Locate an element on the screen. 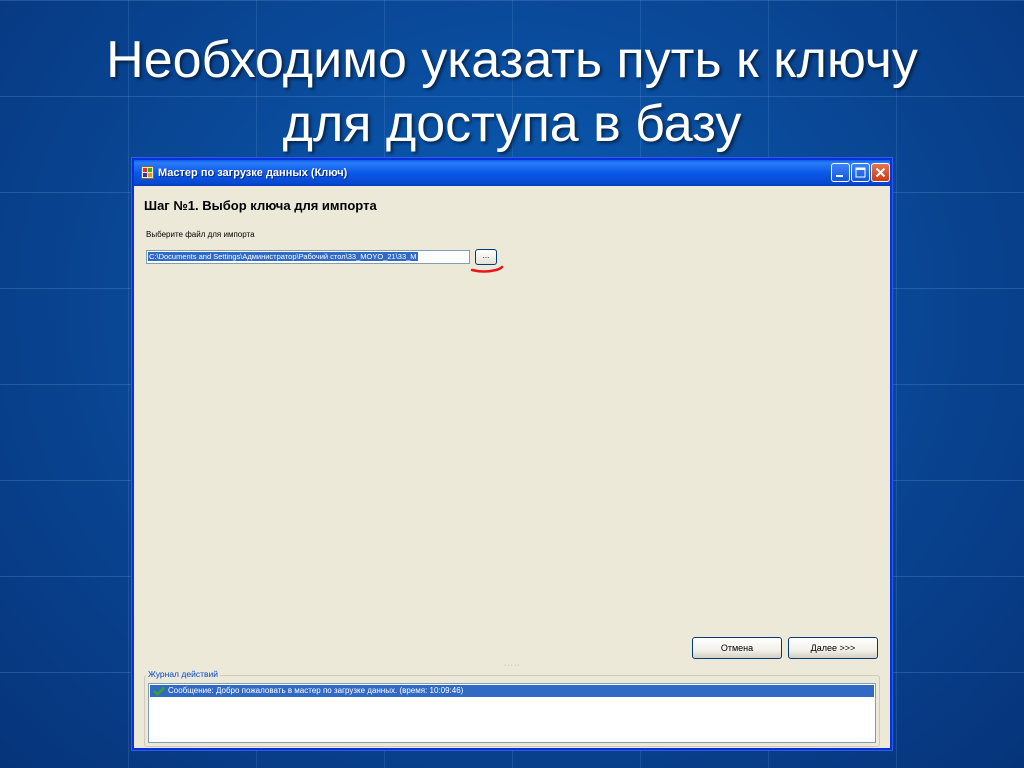 The width and height of the screenshot is (1024, 768). red-underline-annotation is located at coordinates (487, 269).